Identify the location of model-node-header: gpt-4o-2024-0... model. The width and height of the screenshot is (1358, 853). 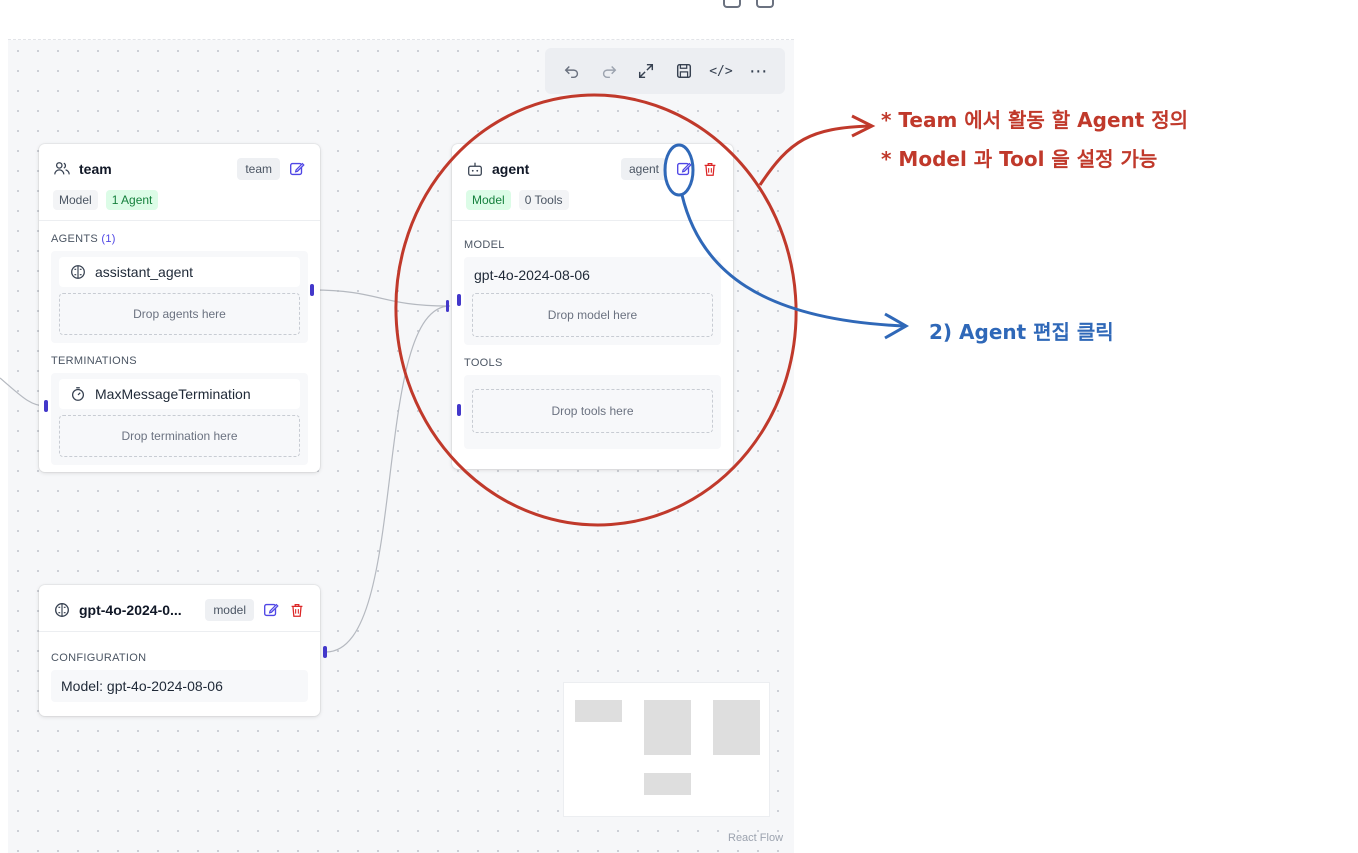
(179, 608).